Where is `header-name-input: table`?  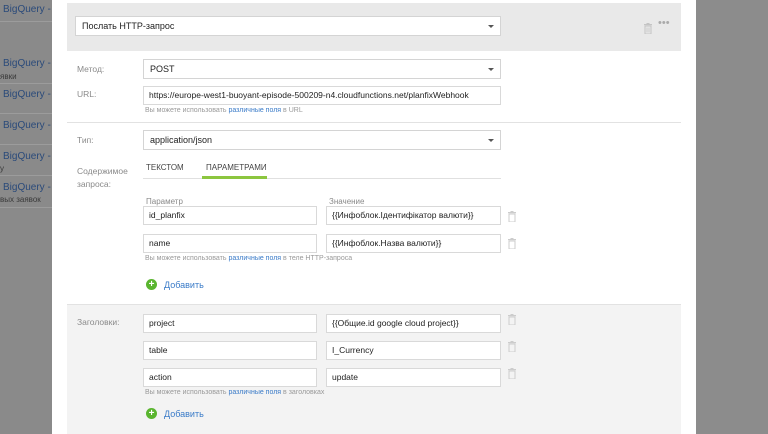 header-name-input: table is located at coordinates (230, 350).